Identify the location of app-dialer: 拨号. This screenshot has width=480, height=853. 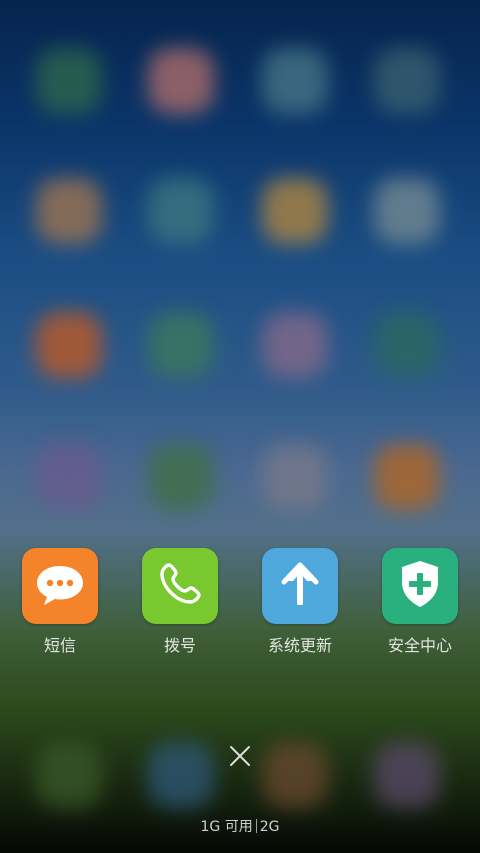
(180, 601).